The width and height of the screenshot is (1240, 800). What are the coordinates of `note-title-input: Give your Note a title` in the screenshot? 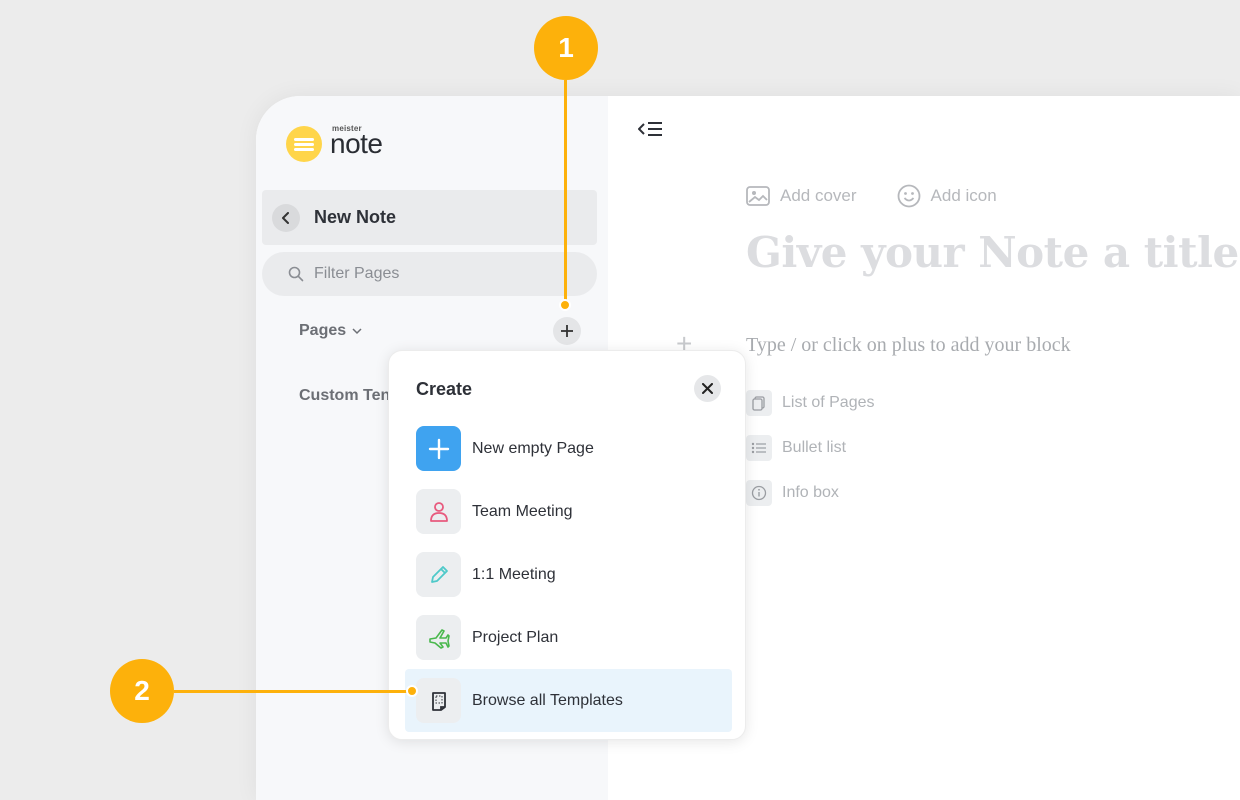 It's located at (992, 252).